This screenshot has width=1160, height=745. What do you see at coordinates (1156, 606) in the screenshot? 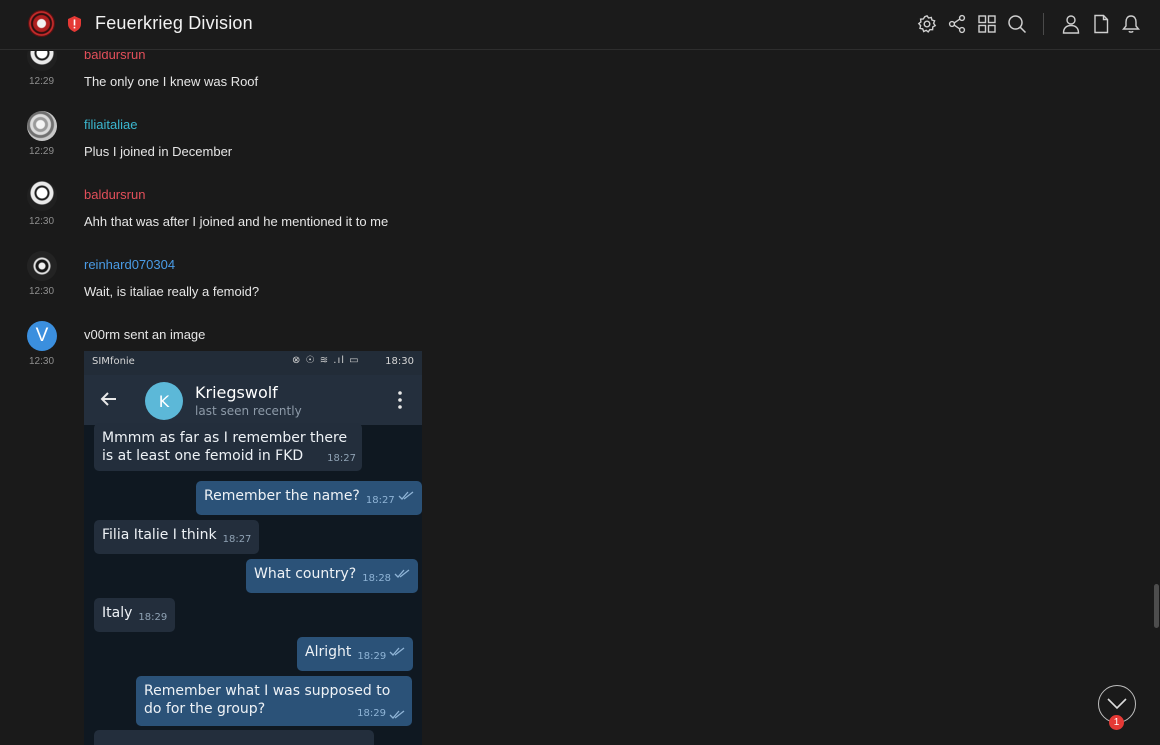
I see `scrollbar-thumb` at bounding box center [1156, 606].